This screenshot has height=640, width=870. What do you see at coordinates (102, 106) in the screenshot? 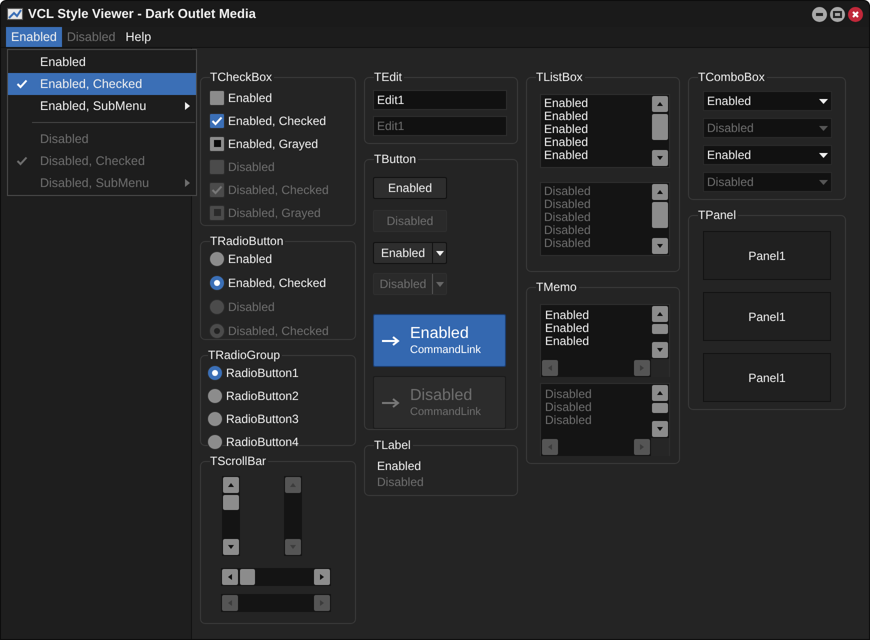
I see `menu-item: Enabled, SubMenu` at bounding box center [102, 106].